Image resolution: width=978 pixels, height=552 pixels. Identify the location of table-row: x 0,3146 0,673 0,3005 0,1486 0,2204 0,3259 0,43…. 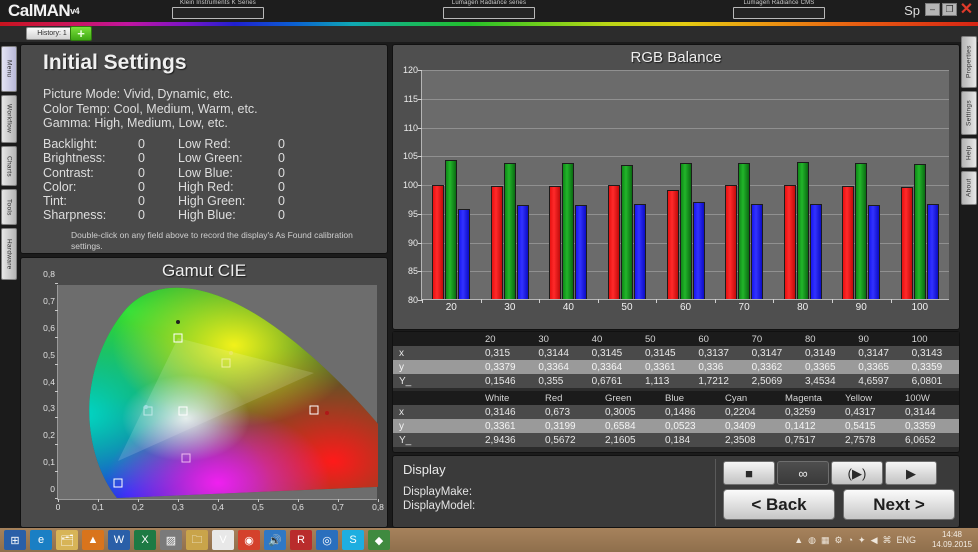
(676, 412).